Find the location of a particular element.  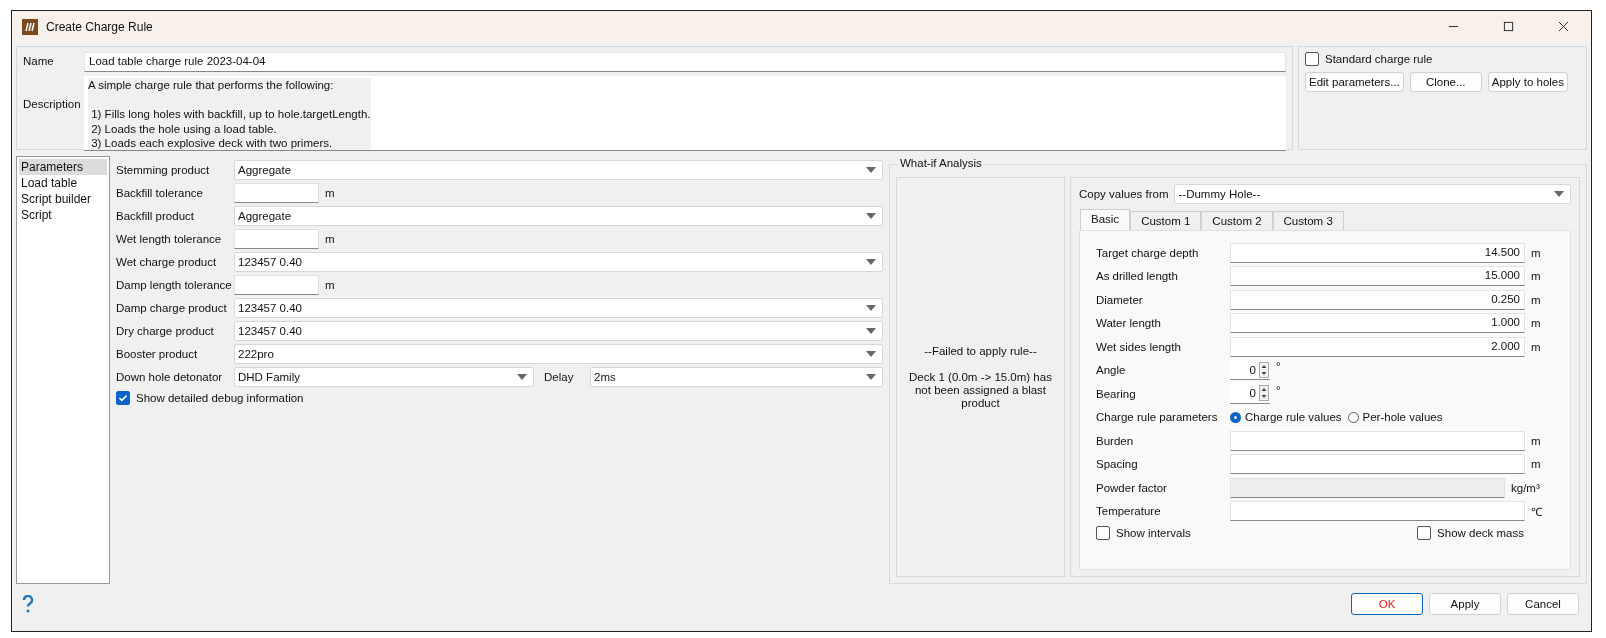

field-label: Down hole detonator is located at coordinates (170, 376).